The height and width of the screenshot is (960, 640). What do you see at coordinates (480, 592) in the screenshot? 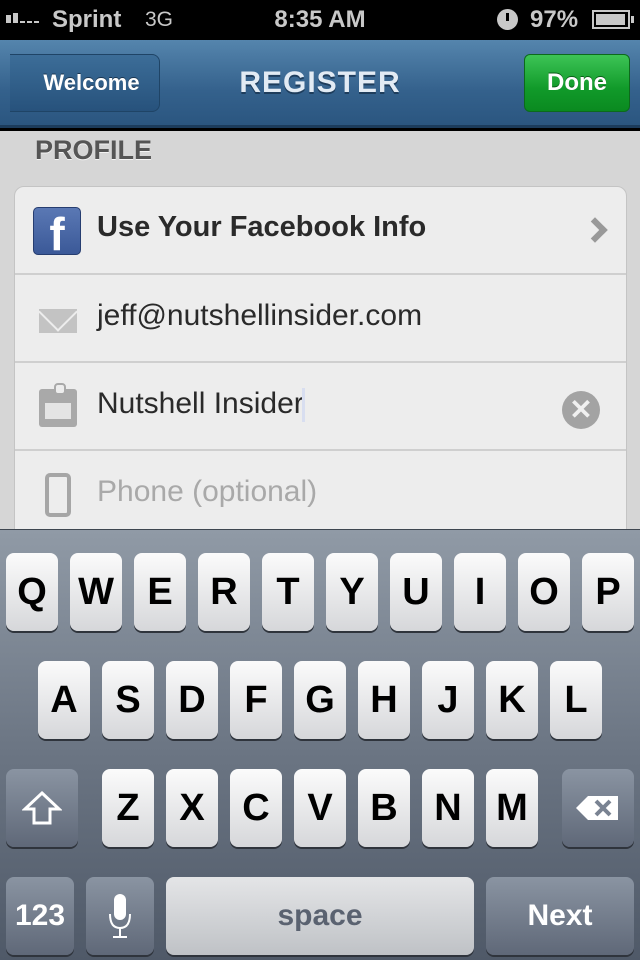
I see `key-i: I` at bounding box center [480, 592].